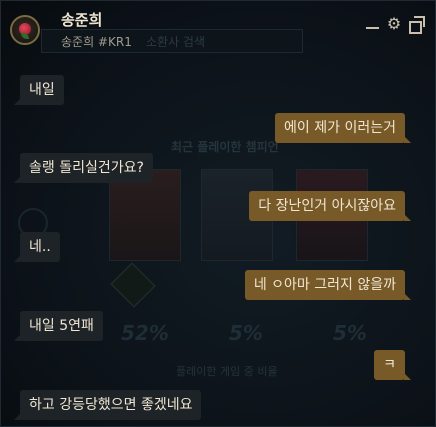  I want to click on bg-caption: 플레이한 게임 중 비율, so click(227, 371).